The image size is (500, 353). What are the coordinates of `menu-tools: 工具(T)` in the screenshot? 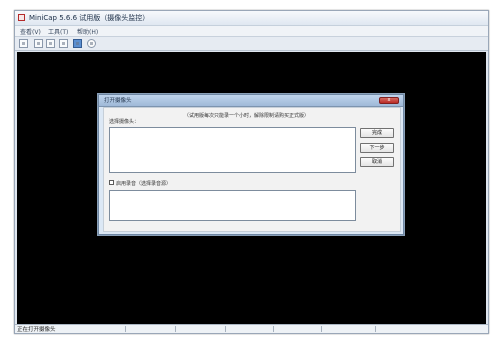 It's located at (58, 31).